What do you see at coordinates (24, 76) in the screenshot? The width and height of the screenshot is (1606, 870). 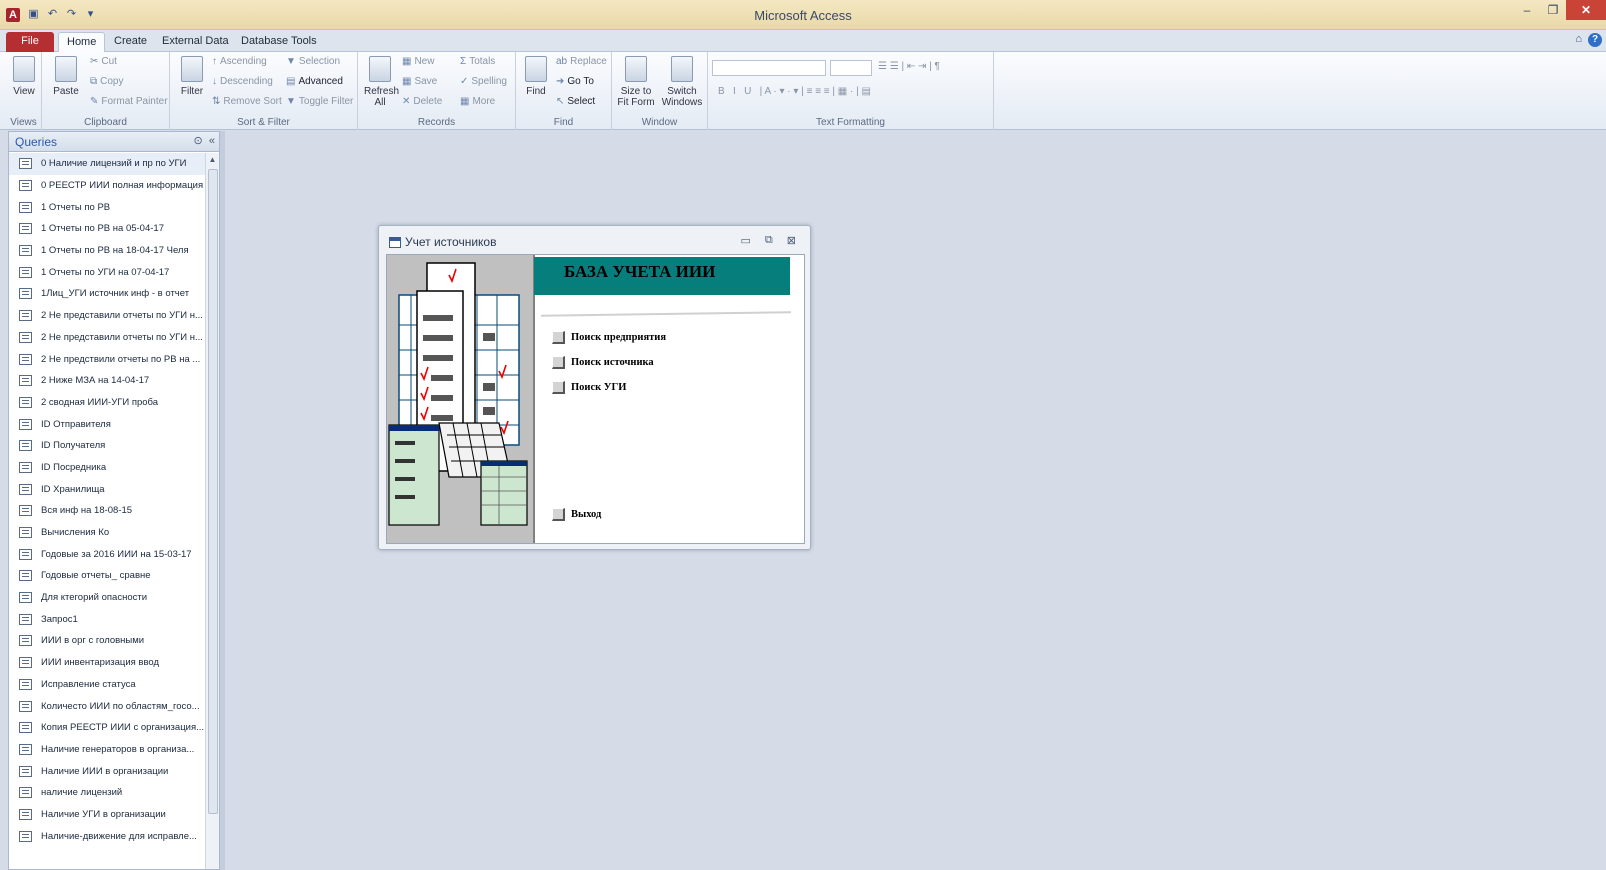 I see `view-button: View` at bounding box center [24, 76].